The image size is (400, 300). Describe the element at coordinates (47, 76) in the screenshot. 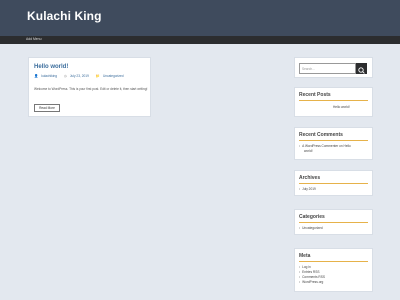

I see `post-author: 👤 kulachiking` at that location.